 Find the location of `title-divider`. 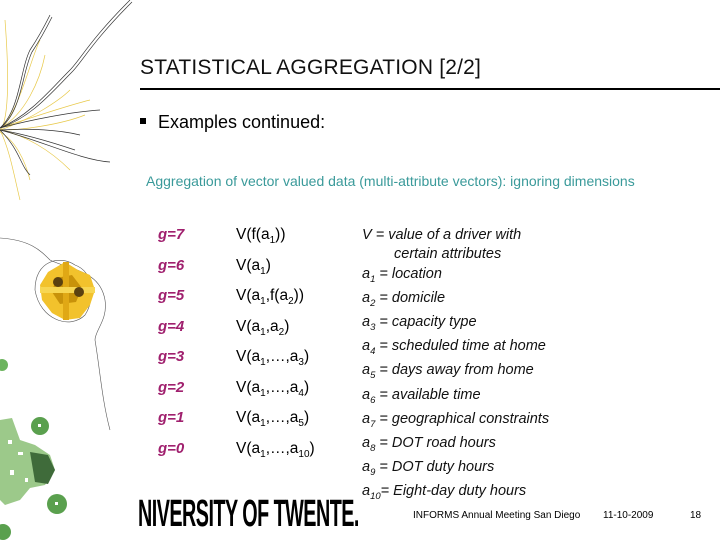

title-divider is located at coordinates (430, 89).